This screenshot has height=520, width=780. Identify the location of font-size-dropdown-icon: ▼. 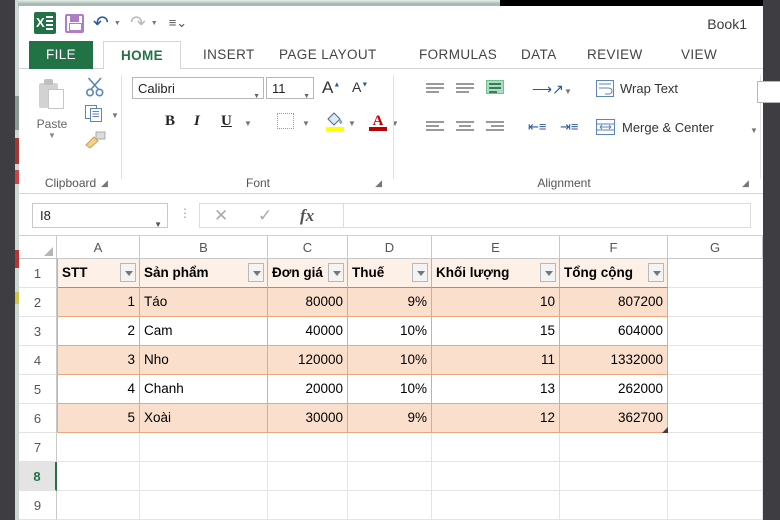
(306, 96).